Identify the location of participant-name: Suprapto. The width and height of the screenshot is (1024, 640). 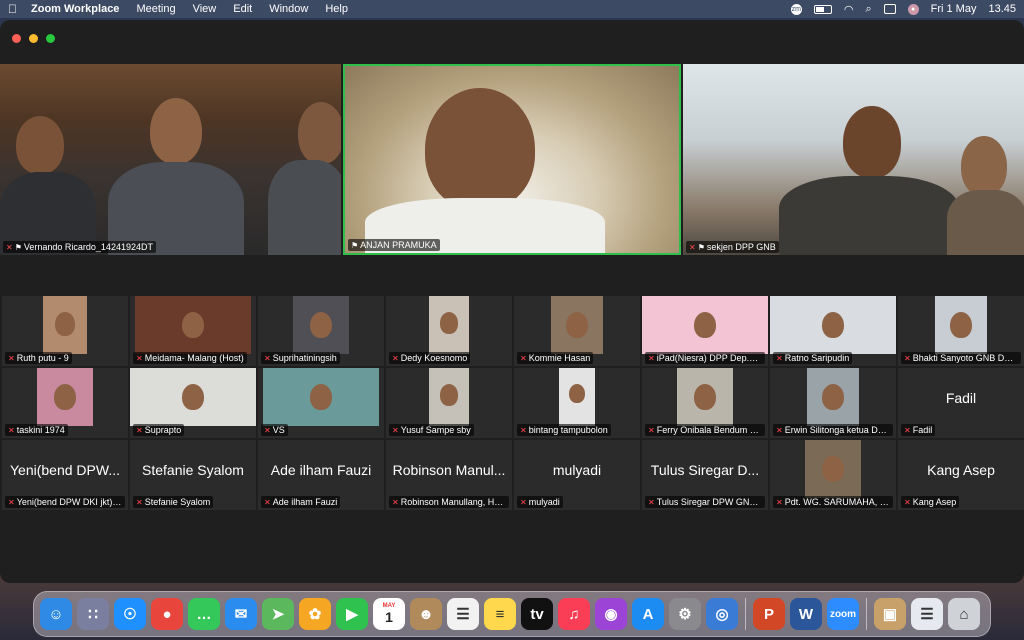
(163, 430).